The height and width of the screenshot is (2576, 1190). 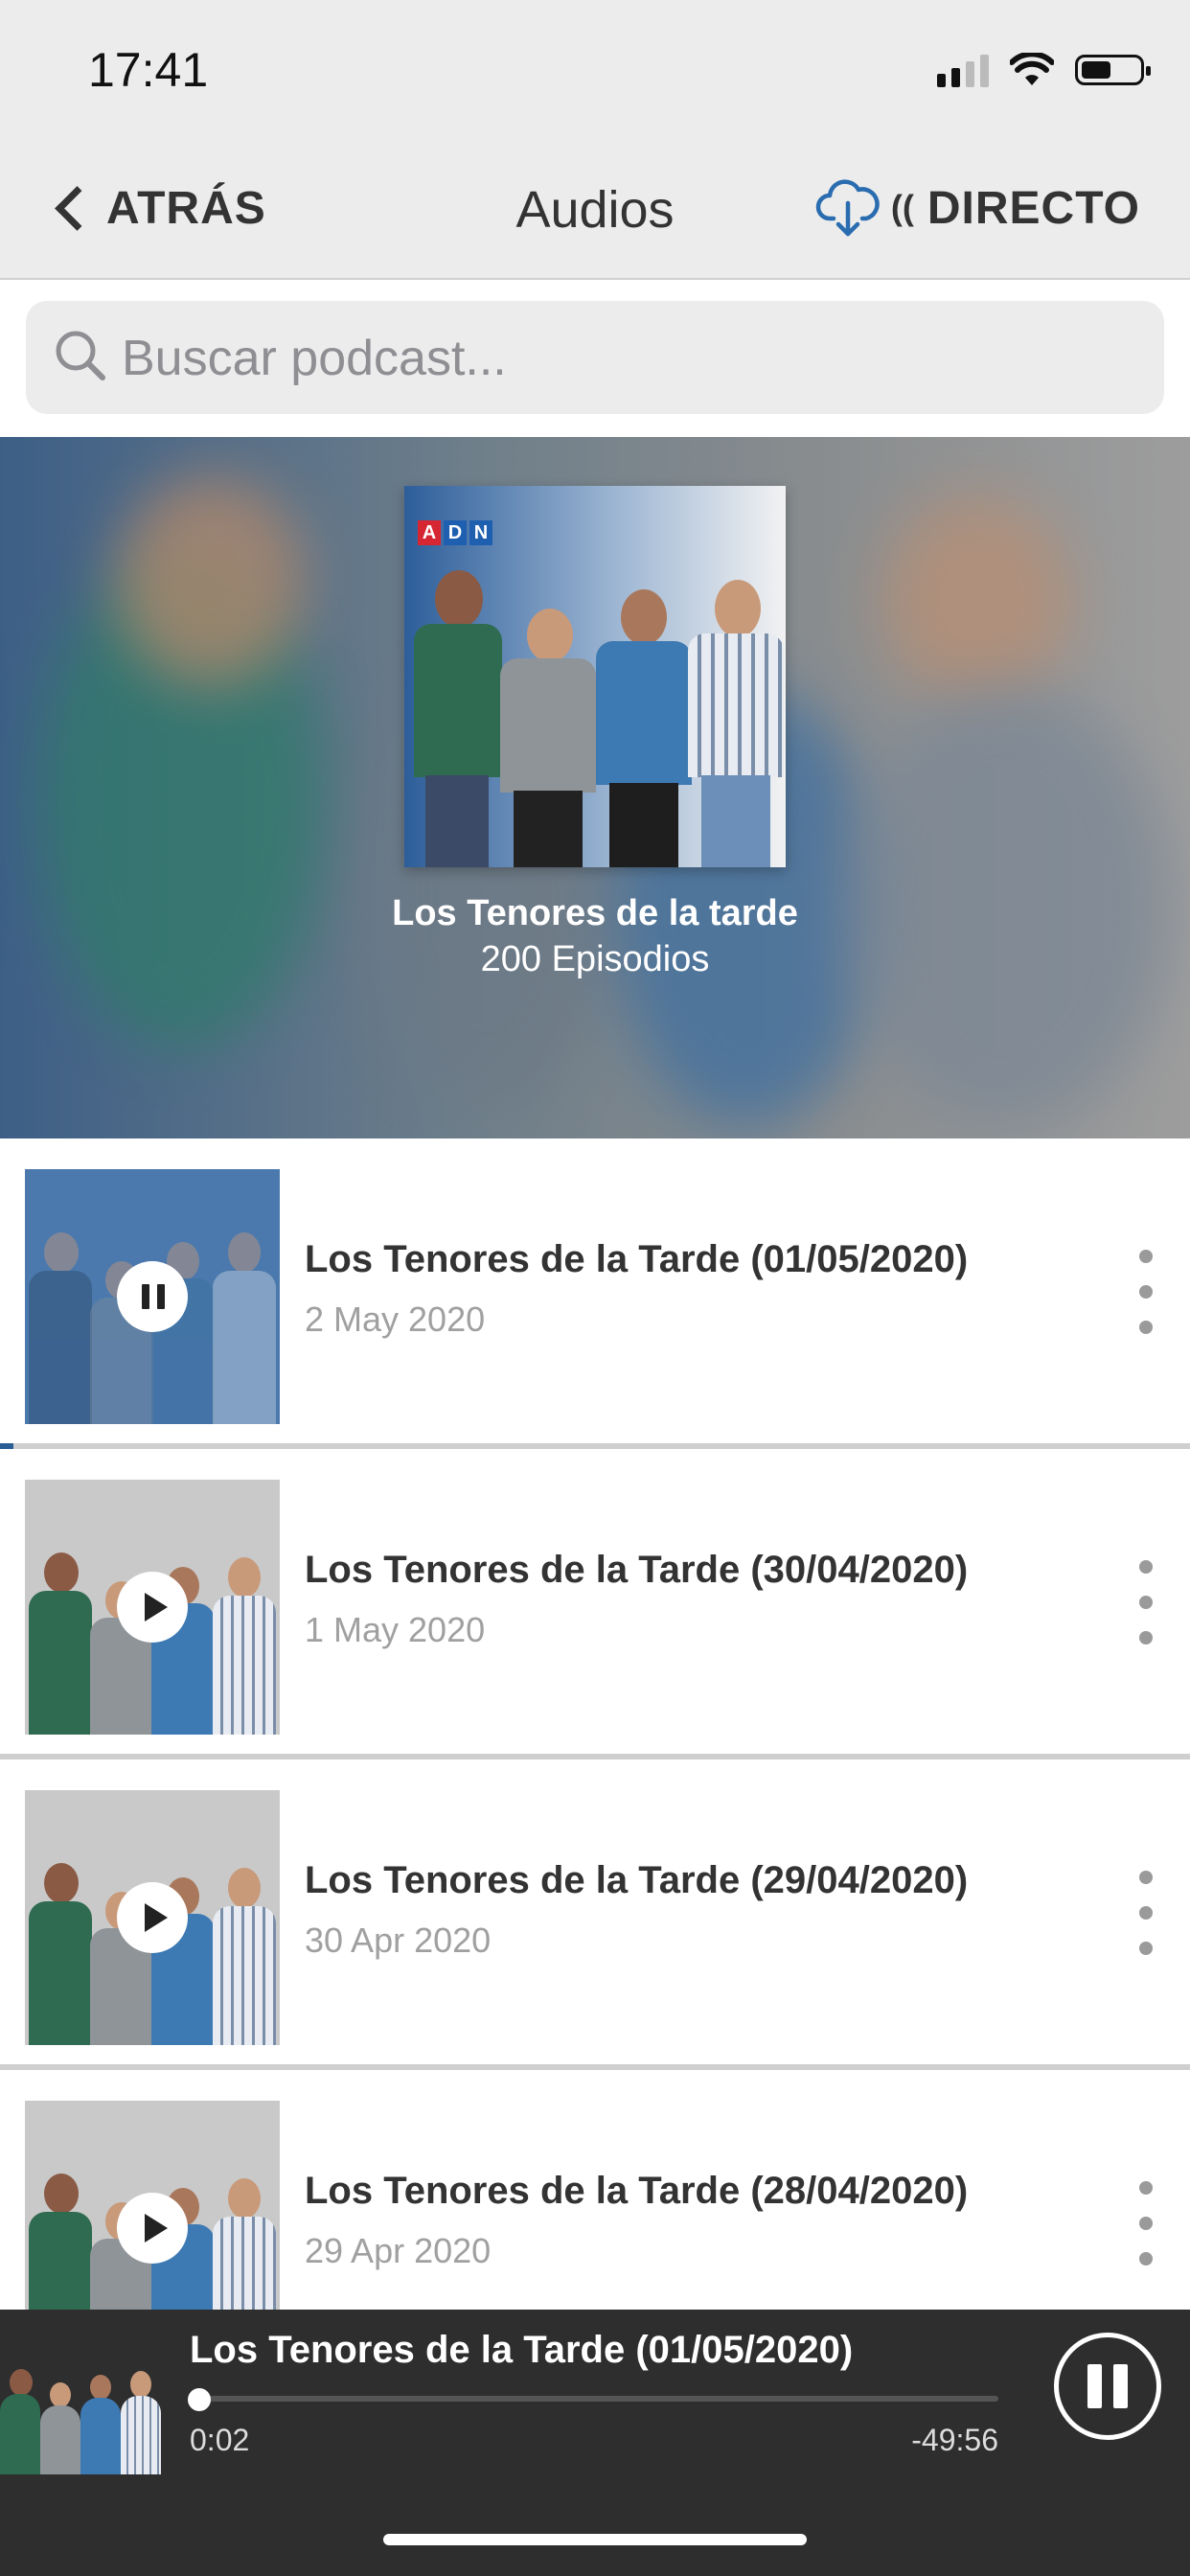 I want to click on broadcast-icon: ((, so click(x=902, y=207).